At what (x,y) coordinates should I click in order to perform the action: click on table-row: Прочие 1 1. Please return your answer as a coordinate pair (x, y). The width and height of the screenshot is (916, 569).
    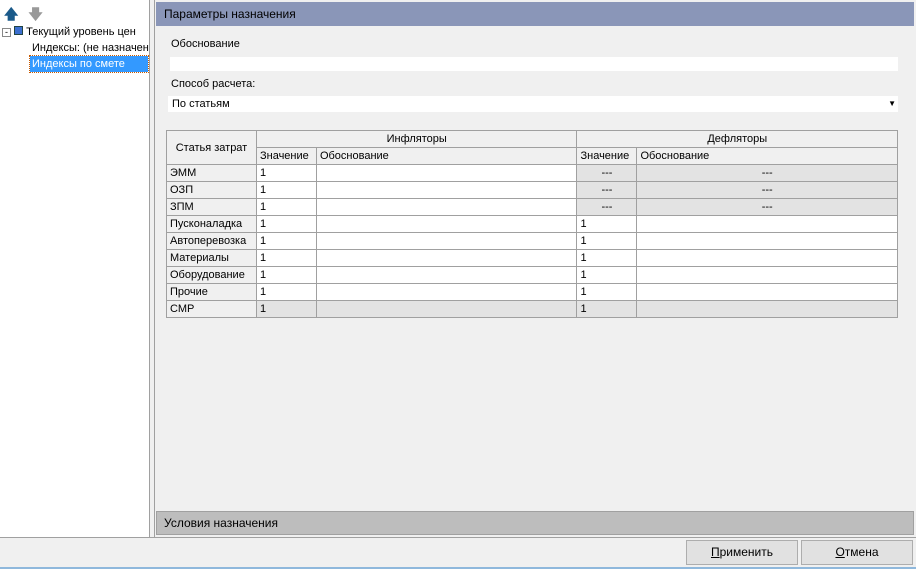
    Looking at the image, I should click on (532, 292).